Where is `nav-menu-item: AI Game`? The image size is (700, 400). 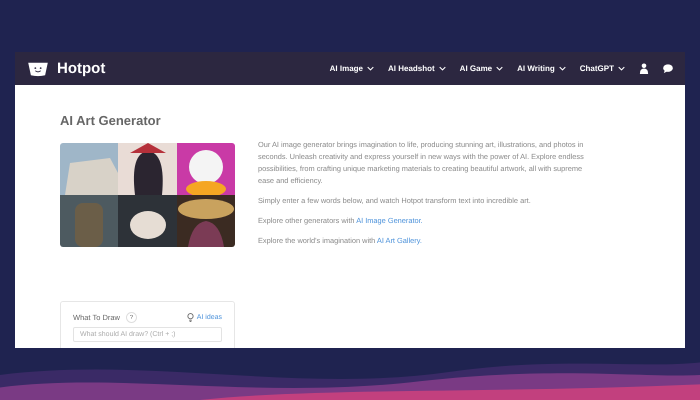 nav-menu-item: AI Game is located at coordinates (482, 68).